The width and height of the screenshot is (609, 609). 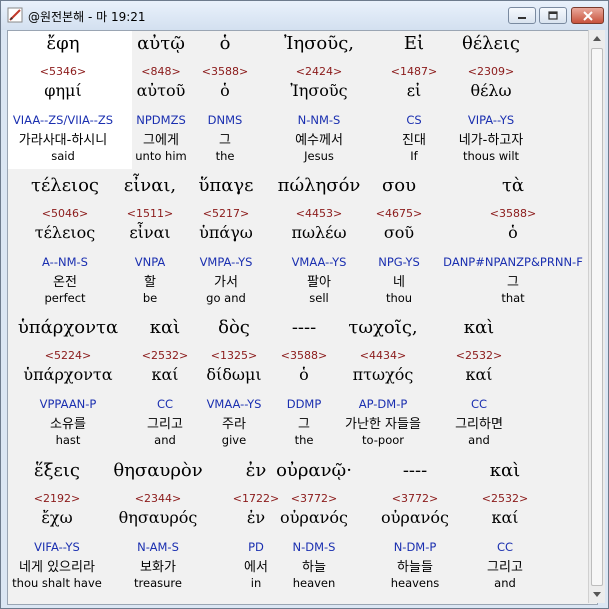 I want to click on word-parse: N-DM-P, so click(x=415, y=547).